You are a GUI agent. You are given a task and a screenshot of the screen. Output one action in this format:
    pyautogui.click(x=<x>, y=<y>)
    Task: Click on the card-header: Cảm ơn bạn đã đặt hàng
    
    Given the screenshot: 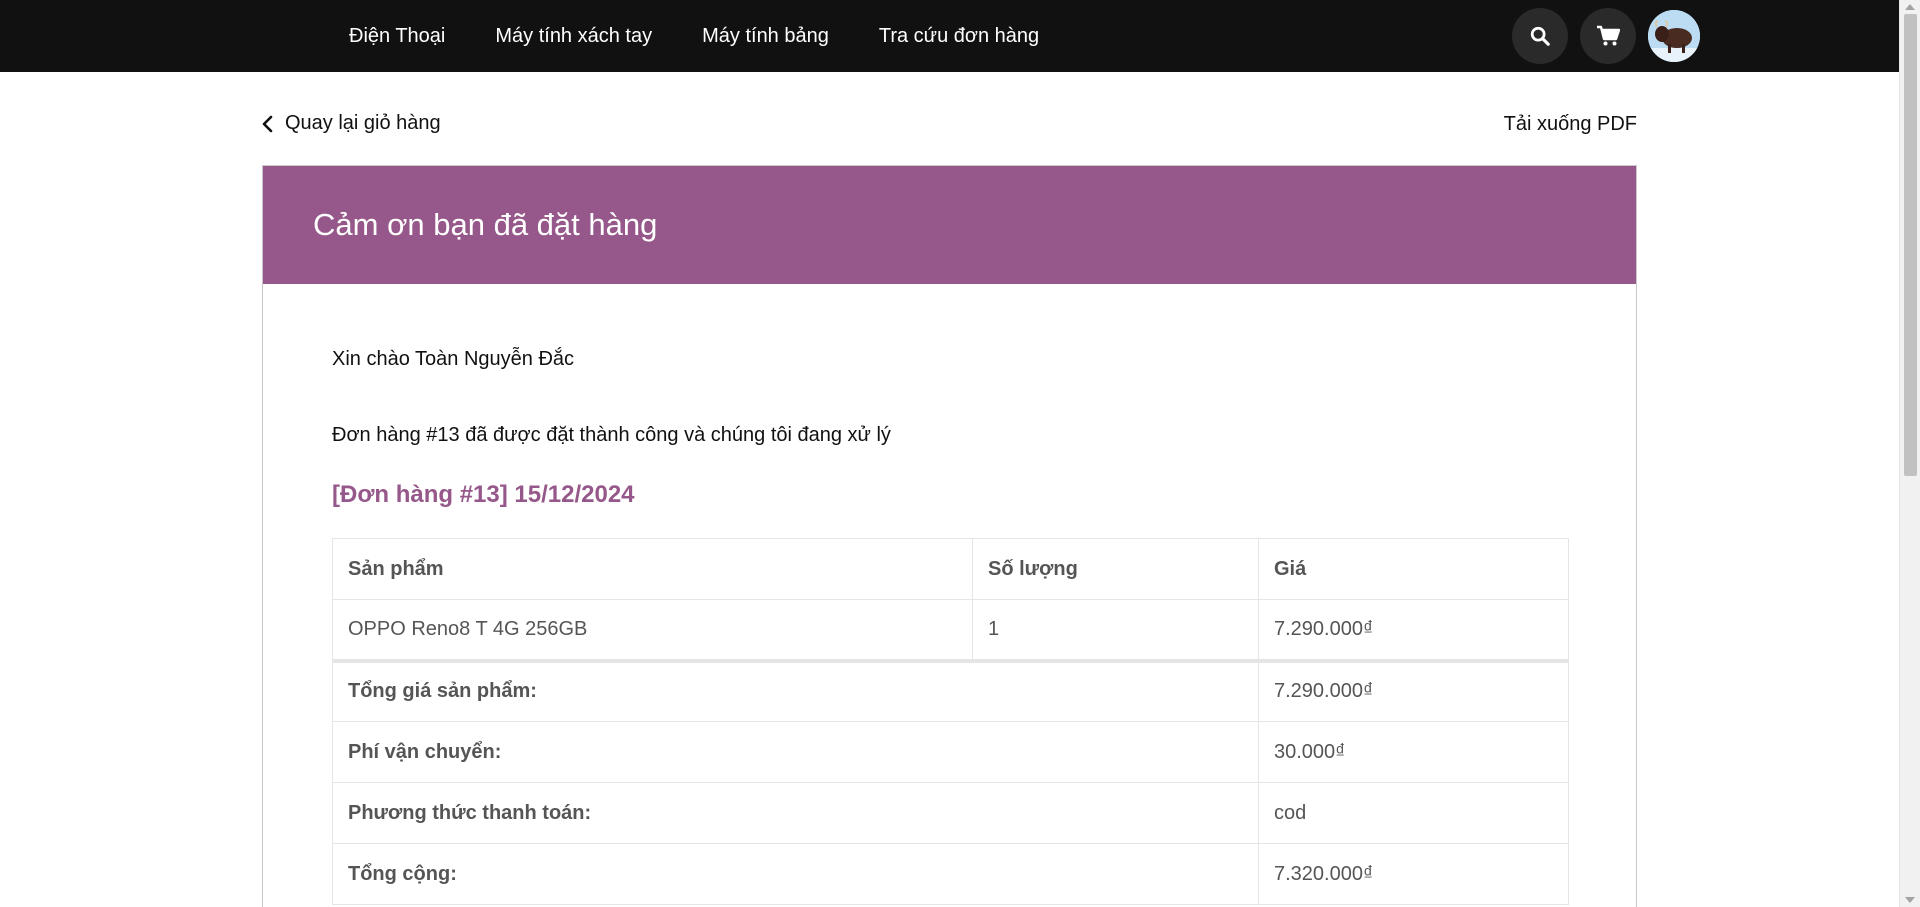 What is the action you would take?
    pyautogui.click(x=949, y=225)
    